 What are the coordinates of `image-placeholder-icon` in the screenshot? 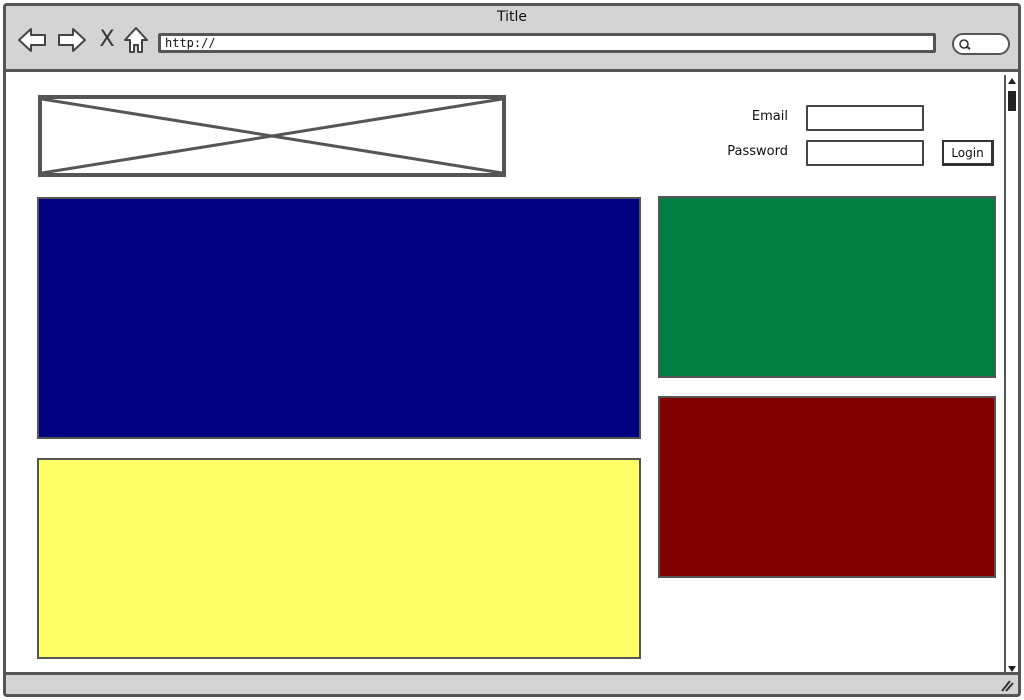 It's located at (272, 136).